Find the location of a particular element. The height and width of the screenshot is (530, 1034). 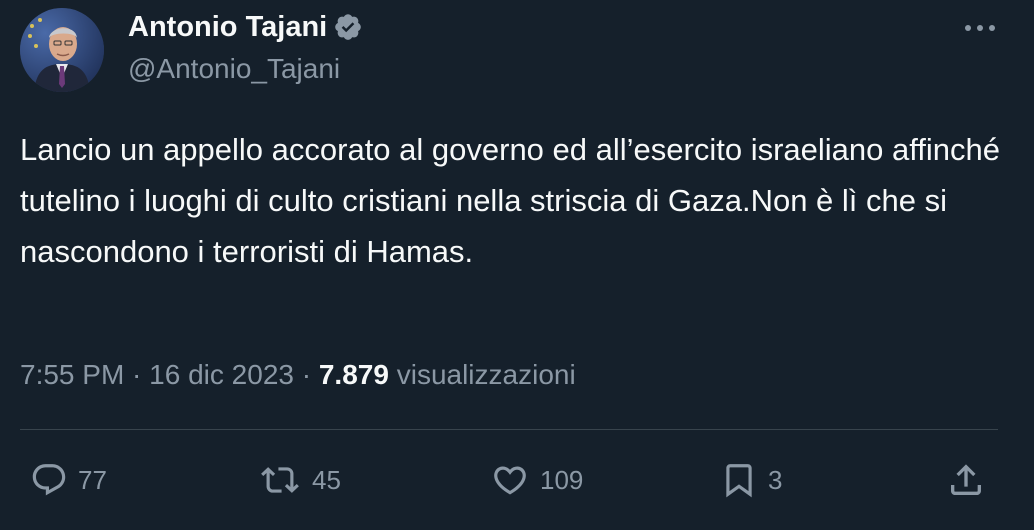

divider is located at coordinates (509, 429).